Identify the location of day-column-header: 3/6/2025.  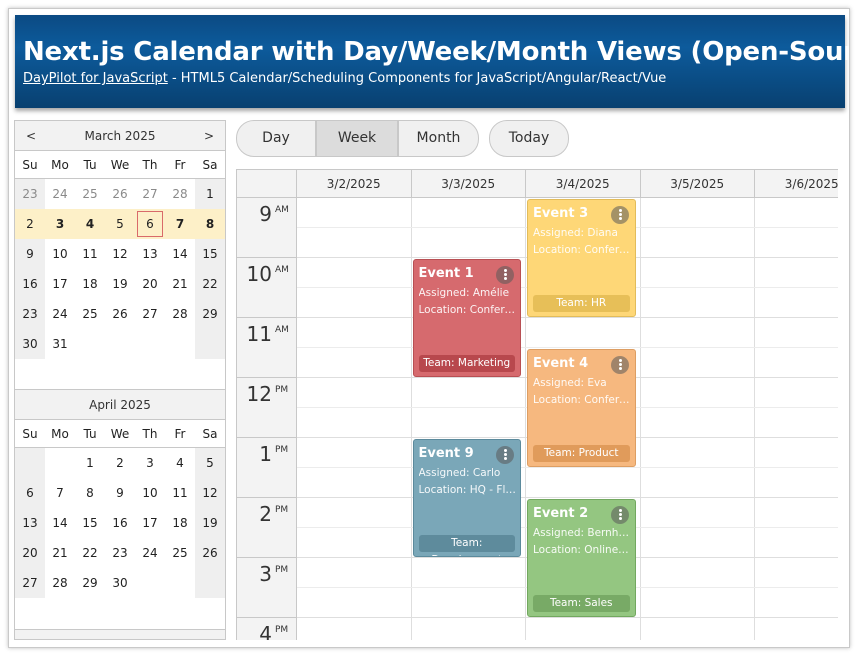
(796, 184).